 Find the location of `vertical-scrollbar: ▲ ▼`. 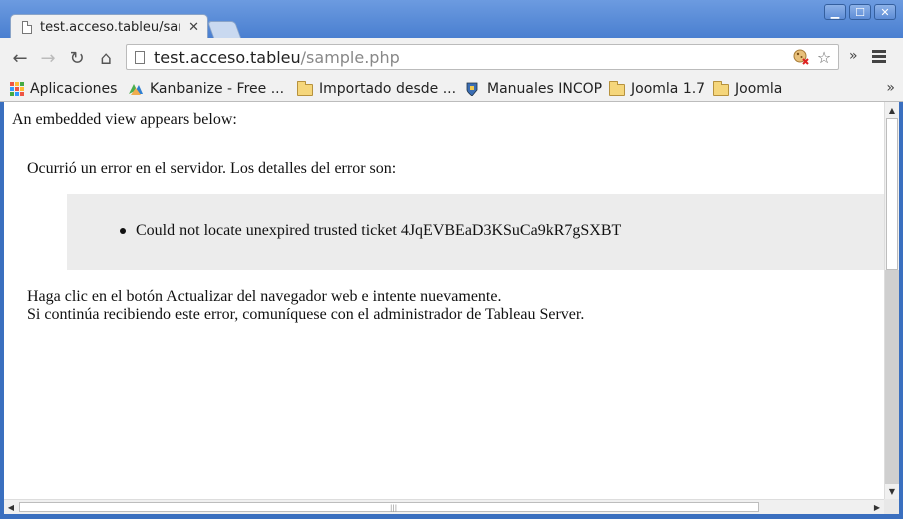

vertical-scrollbar: ▲ ▼ is located at coordinates (891, 300).